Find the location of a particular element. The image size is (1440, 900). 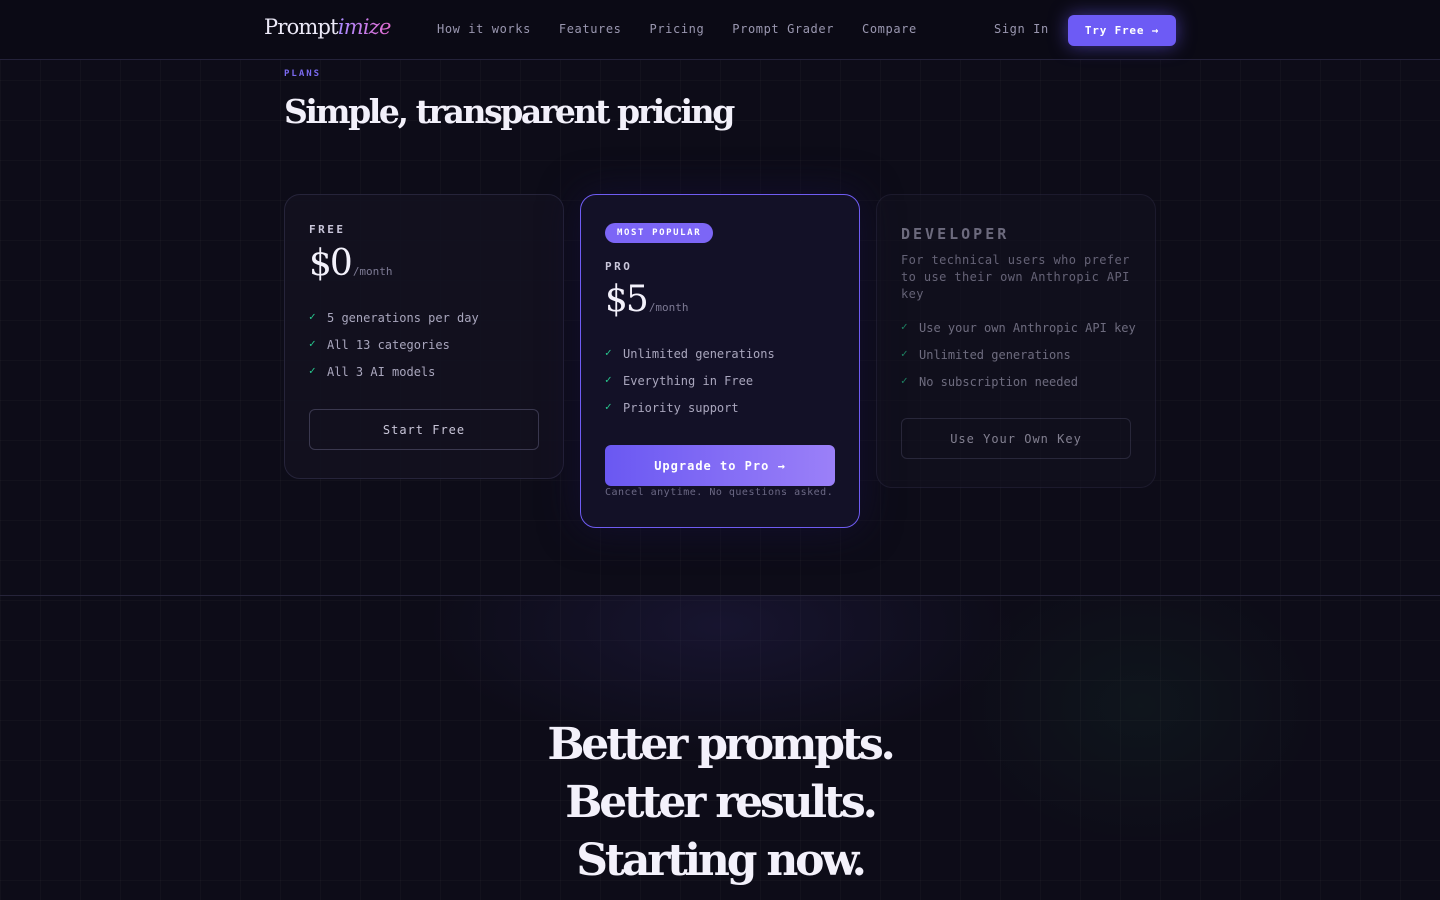

cta-line: Better results. is located at coordinates (721, 802).